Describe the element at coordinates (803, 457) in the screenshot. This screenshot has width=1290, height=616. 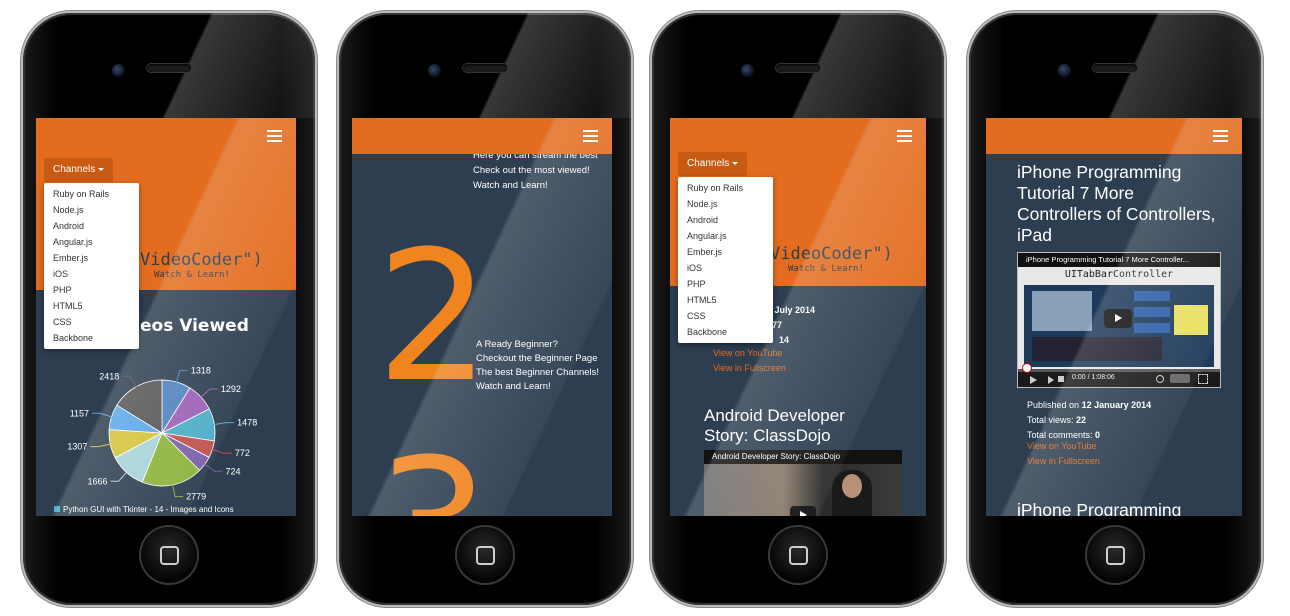
I see `video-caption: Android Developer Story: ClassDojo` at that location.